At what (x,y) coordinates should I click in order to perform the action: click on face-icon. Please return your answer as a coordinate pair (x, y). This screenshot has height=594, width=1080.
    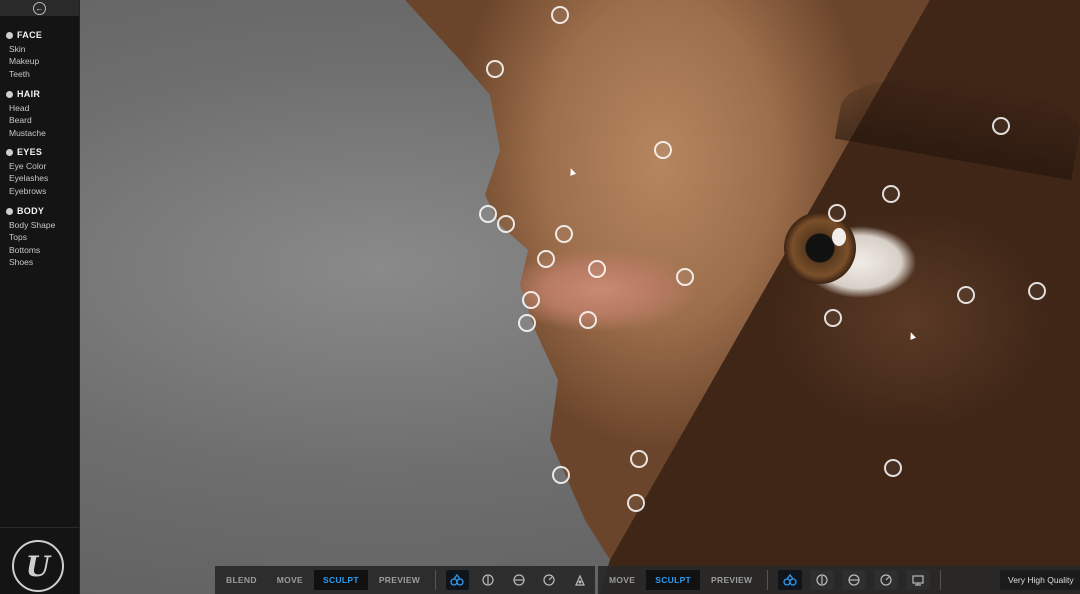
    Looking at the image, I should click on (9, 35).